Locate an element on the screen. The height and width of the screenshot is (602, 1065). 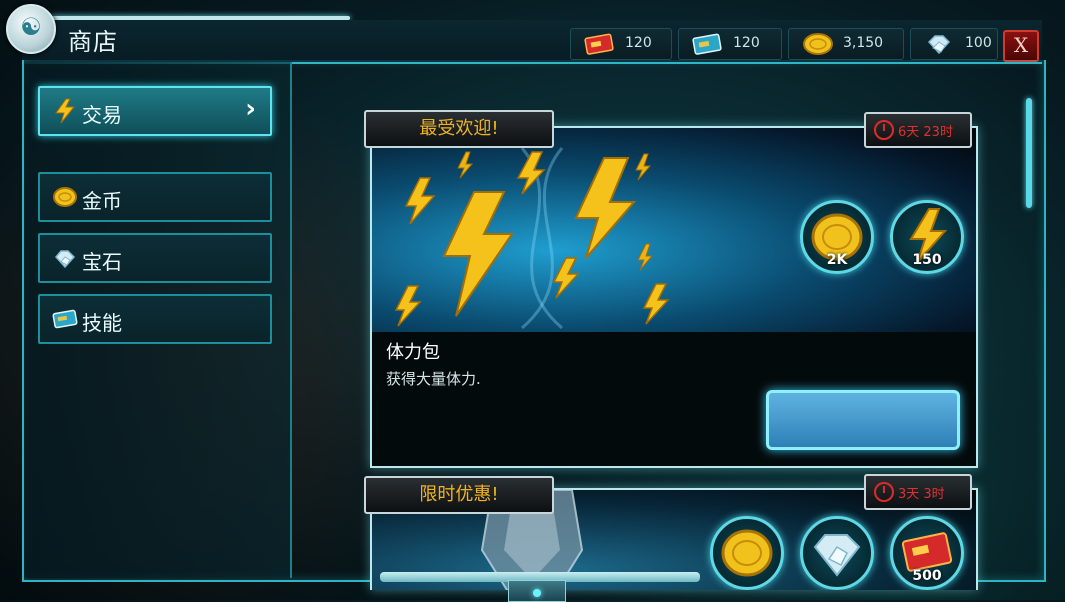
reward-gold: 2K is located at coordinates (837, 237).